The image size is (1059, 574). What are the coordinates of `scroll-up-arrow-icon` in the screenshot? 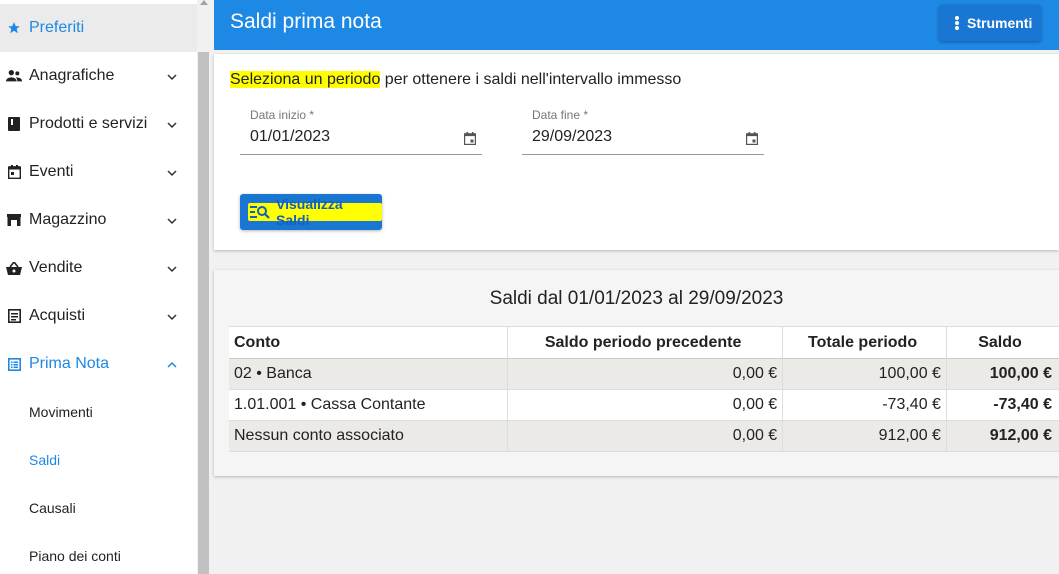 It's located at (204, 2).